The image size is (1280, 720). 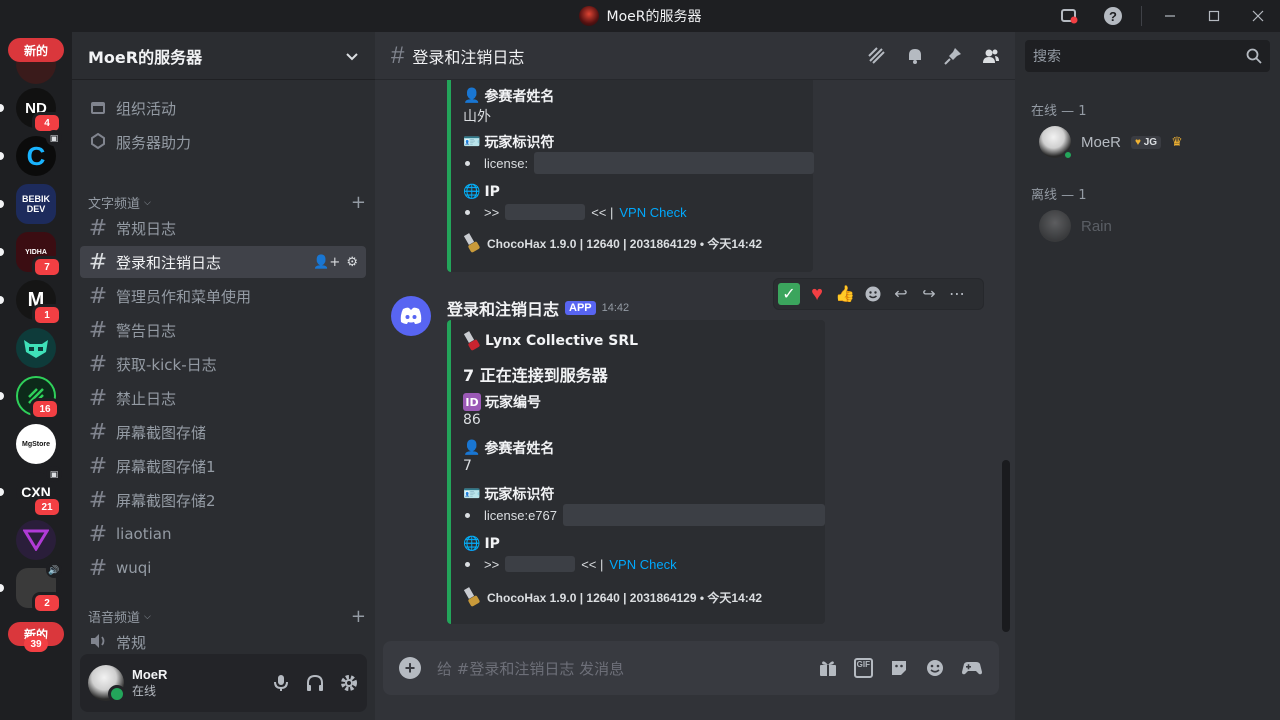 I want to click on server-icon-mgstore: MgStore, so click(x=36, y=444).